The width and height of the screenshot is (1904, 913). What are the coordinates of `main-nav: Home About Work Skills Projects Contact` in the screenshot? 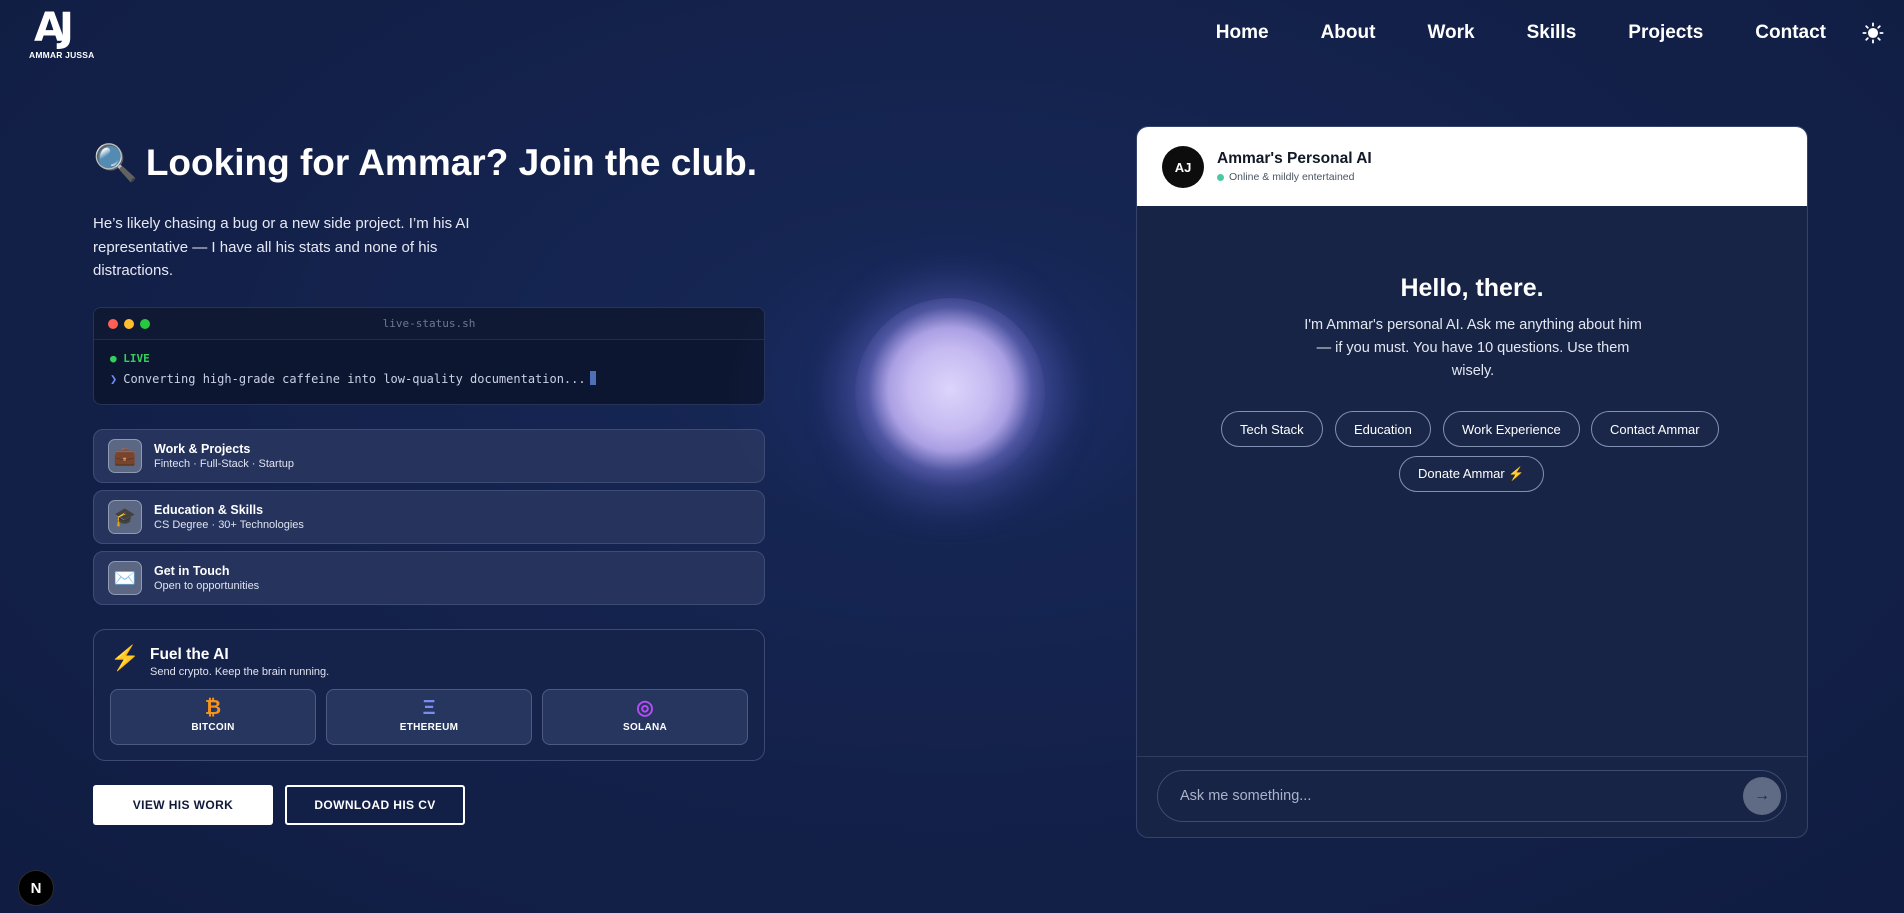 It's located at (1550, 33).